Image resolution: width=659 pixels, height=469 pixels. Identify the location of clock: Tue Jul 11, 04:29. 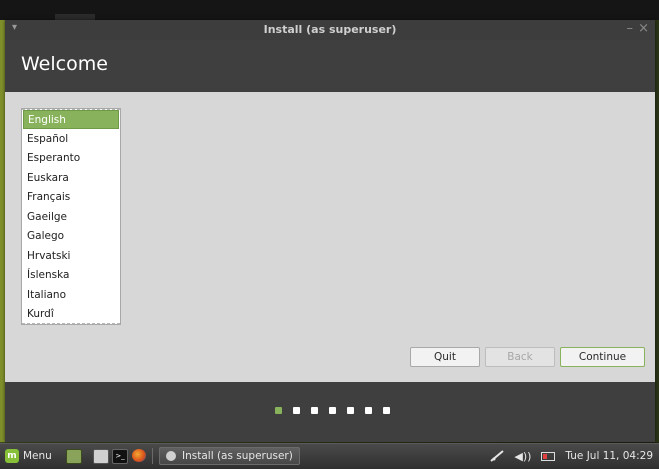
(609, 456).